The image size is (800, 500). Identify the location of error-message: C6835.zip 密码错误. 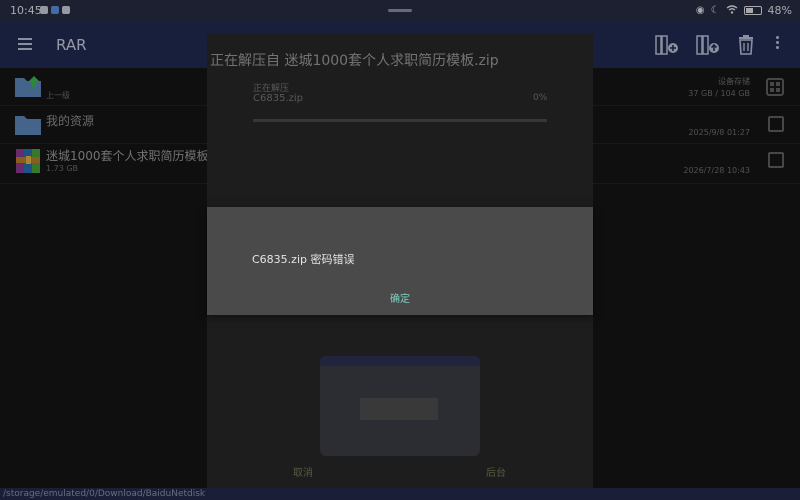
(303, 259).